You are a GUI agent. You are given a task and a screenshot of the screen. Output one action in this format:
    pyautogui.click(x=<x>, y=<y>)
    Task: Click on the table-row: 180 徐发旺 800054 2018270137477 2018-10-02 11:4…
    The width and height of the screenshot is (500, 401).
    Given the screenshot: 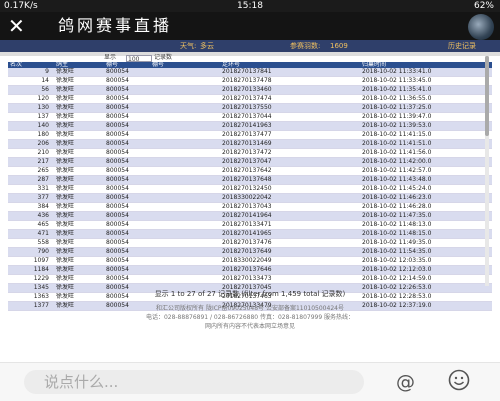 What is the action you would take?
    pyautogui.click(x=250, y=135)
    